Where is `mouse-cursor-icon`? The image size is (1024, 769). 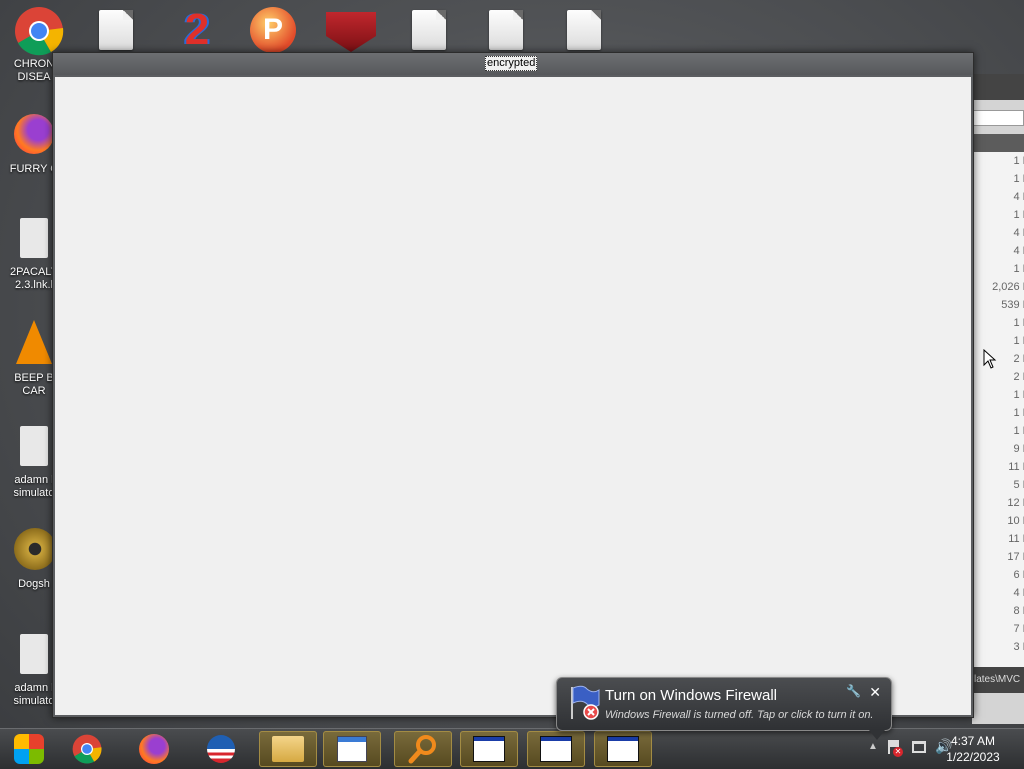
mouse-cursor-icon is located at coordinates (990, 359).